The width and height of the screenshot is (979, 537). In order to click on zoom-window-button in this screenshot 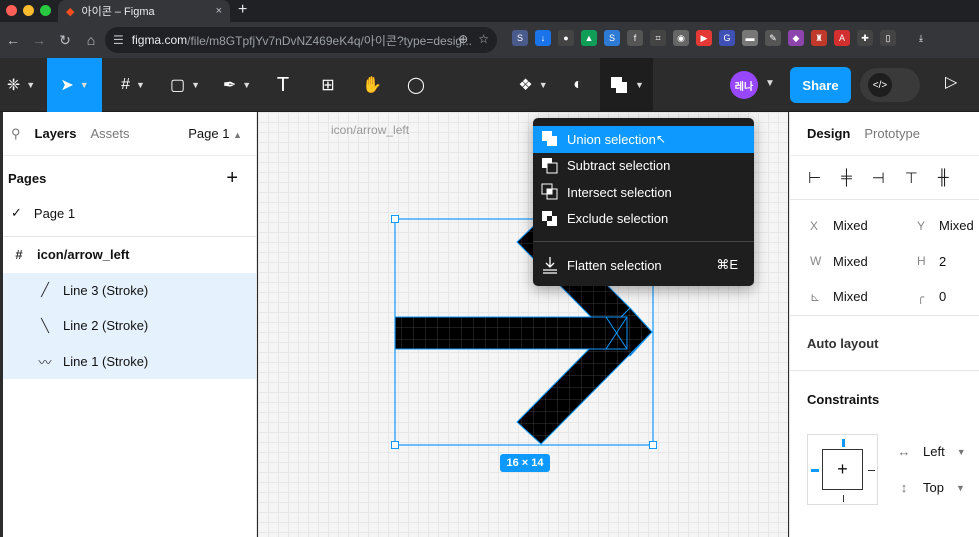, I will do `click(45, 10)`.